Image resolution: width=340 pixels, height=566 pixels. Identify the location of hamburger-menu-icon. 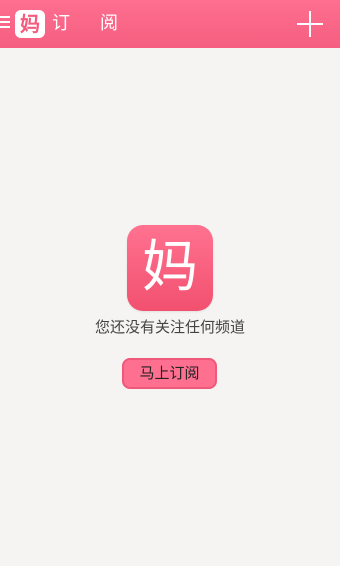
(6, 23).